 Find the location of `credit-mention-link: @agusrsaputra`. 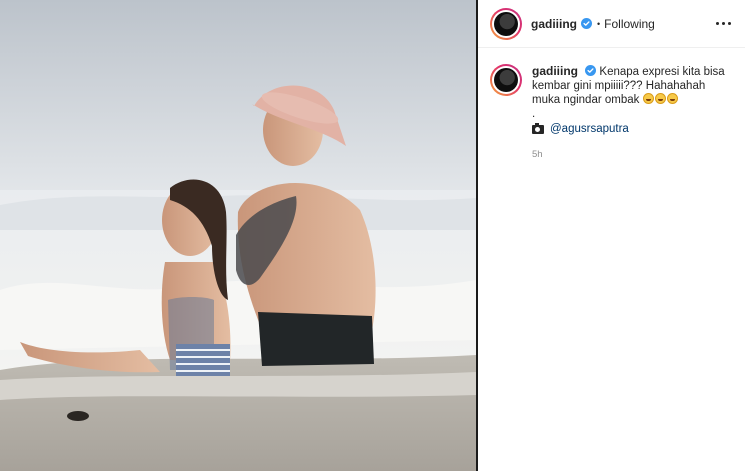

credit-mention-link: @agusrsaputra is located at coordinates (589, 129).